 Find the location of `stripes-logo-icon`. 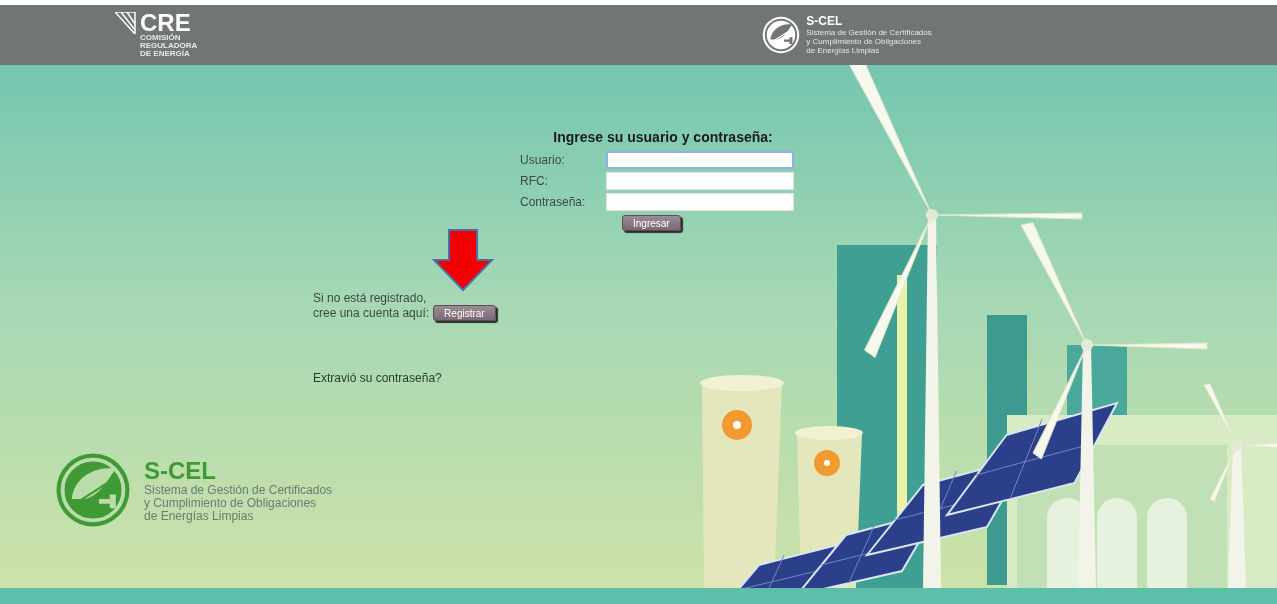

stripes-logo-icon is located at coordinates (126, 23).